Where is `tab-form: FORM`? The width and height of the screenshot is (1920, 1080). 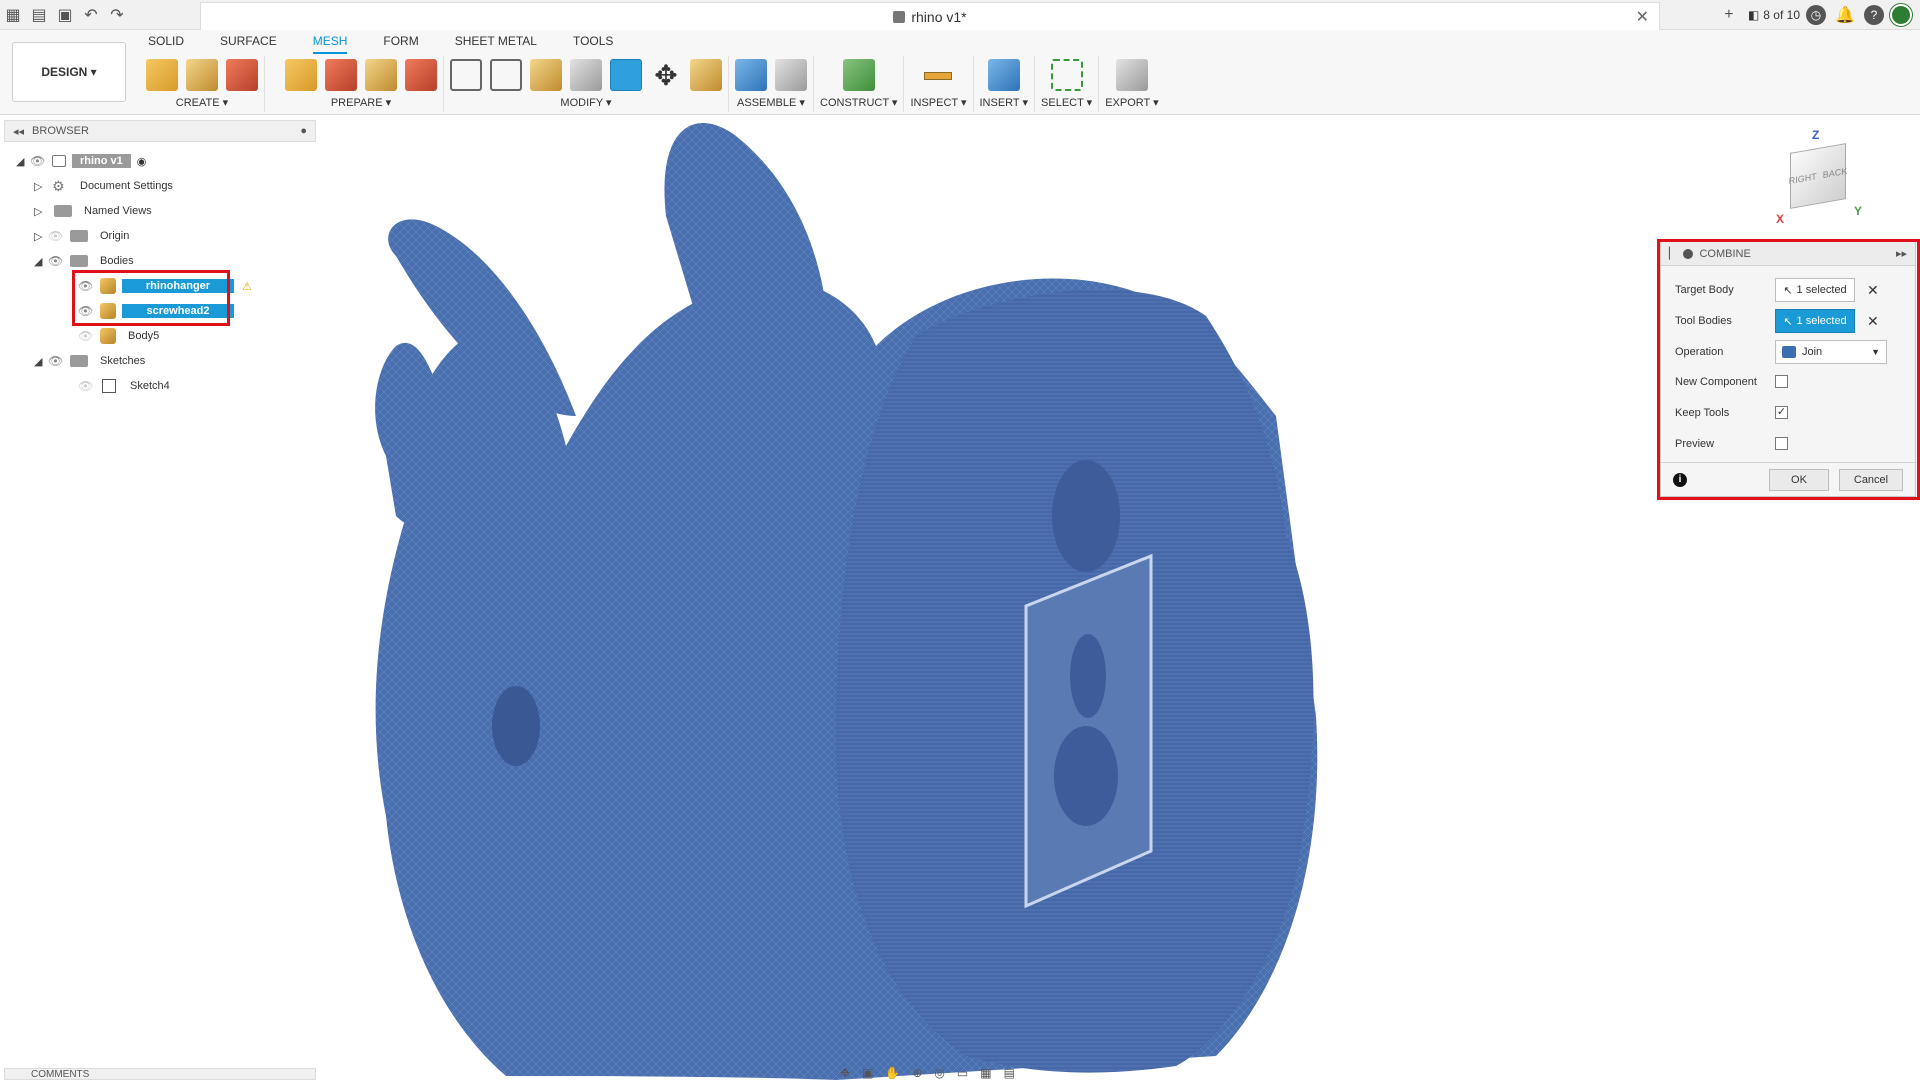
tab-form: FORM is located at coordinates (400, 44).